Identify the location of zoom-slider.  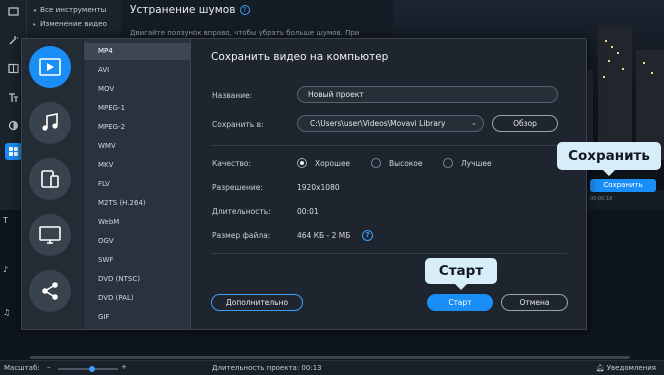
(88, 369).